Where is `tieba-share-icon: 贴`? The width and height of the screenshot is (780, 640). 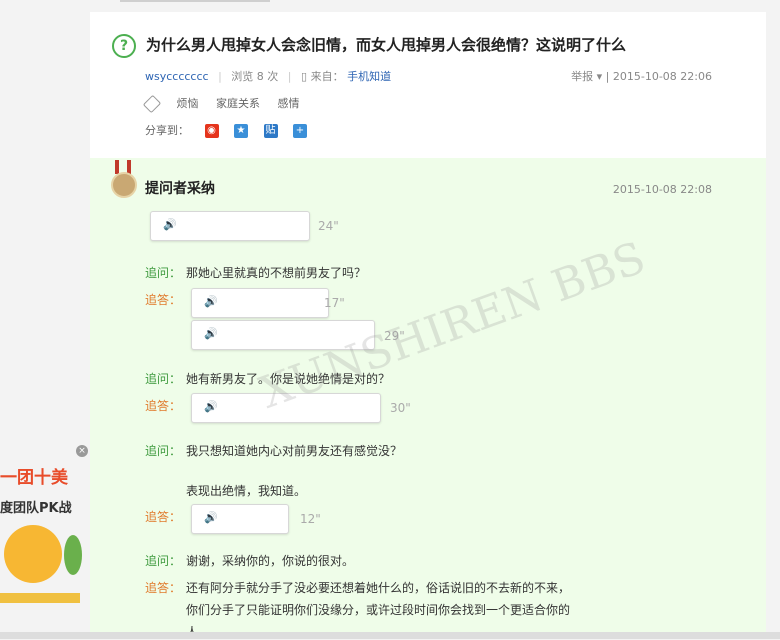
tieba-share-icon: 贴 is located at coordinates (270, 131).